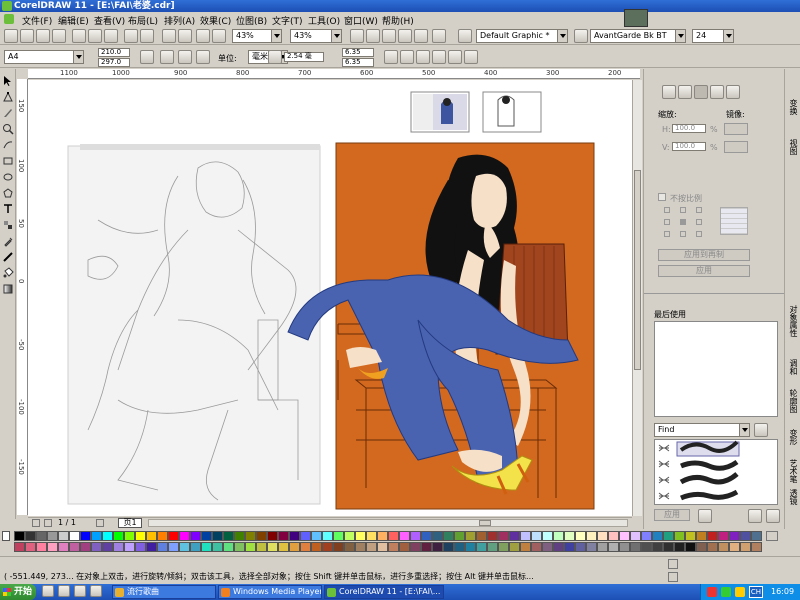 This screenshot has height=600, width=800. I want to click on save-icon, so click(43, 36).